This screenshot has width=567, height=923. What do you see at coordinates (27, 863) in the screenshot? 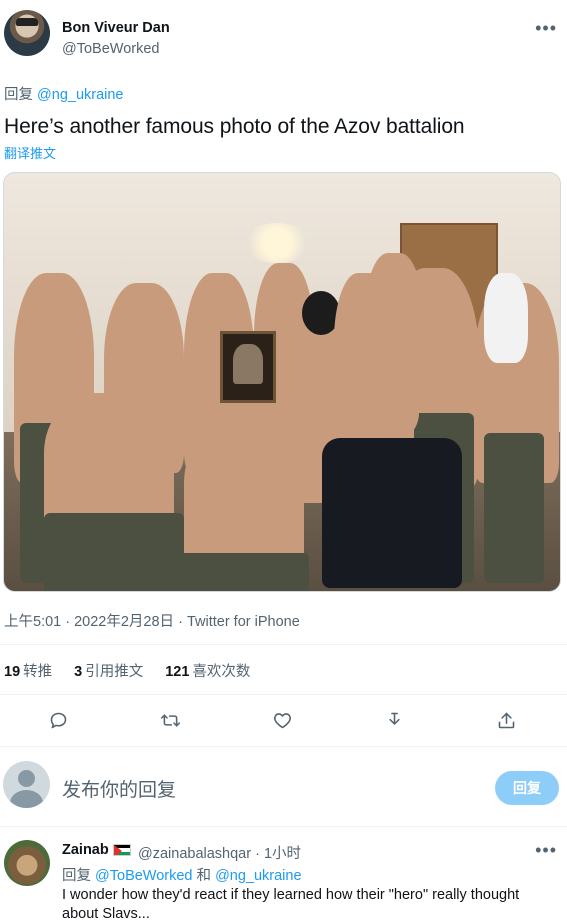
I see `reply-author-avatar` at bounding box center [27, 863].